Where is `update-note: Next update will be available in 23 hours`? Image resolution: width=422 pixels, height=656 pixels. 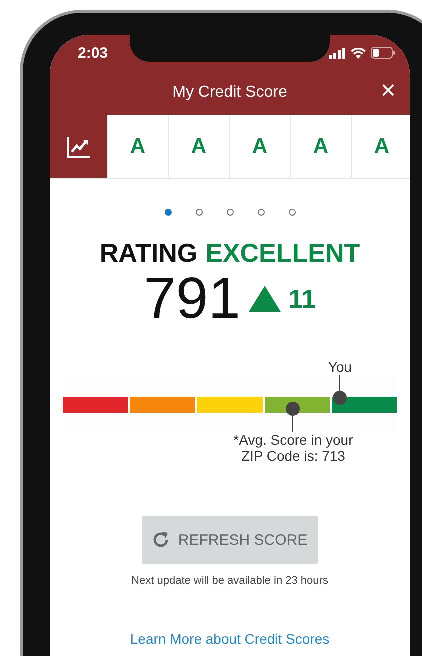
update-note: Next update will be available in 23 hours is located at coordinates (230, 581).